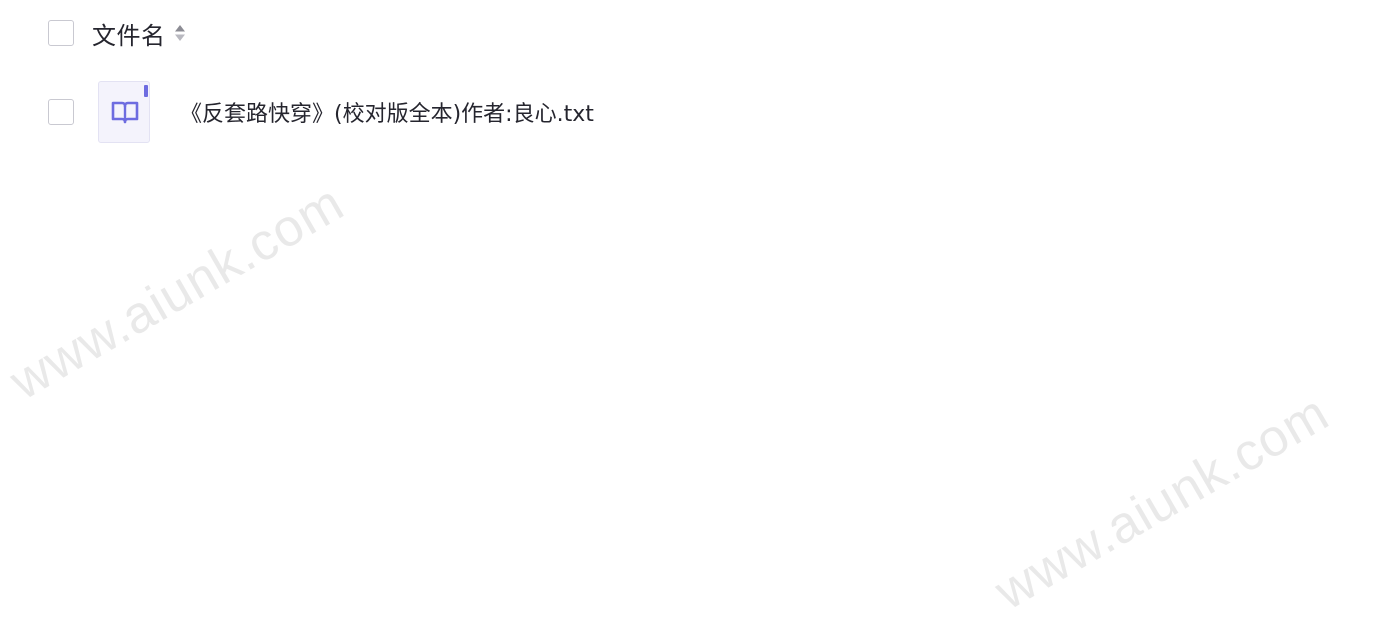 Image resolution: width=1384 pixels, height=622 pixels. I want to click on book-glyph, so click(125, 112).